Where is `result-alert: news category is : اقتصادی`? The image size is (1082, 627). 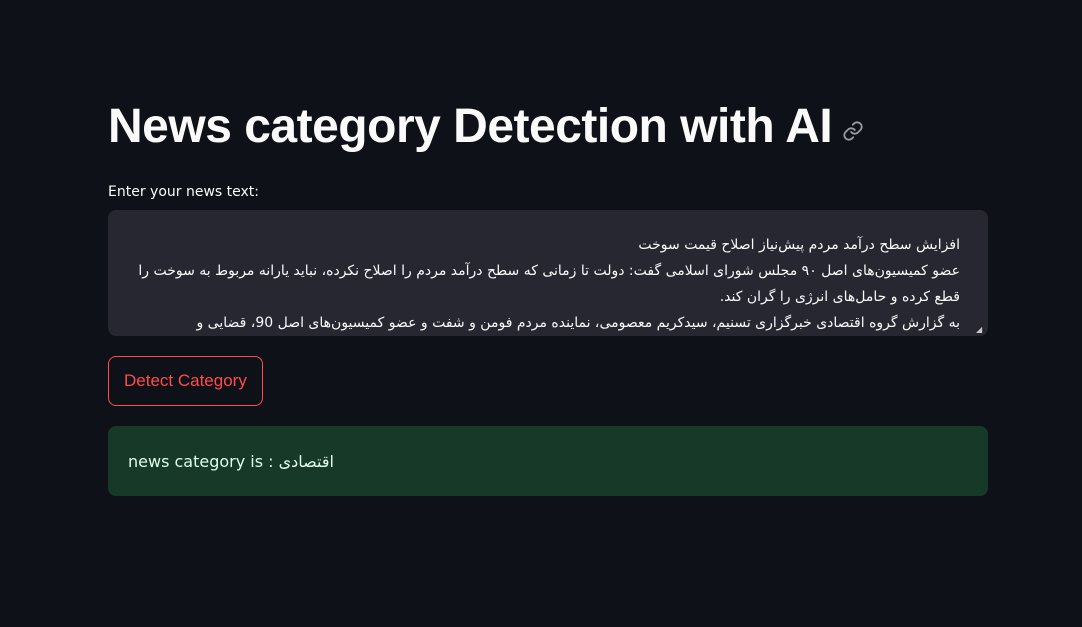 result-alert: news category is : اقتصادی is located at coordinates (548, 461).